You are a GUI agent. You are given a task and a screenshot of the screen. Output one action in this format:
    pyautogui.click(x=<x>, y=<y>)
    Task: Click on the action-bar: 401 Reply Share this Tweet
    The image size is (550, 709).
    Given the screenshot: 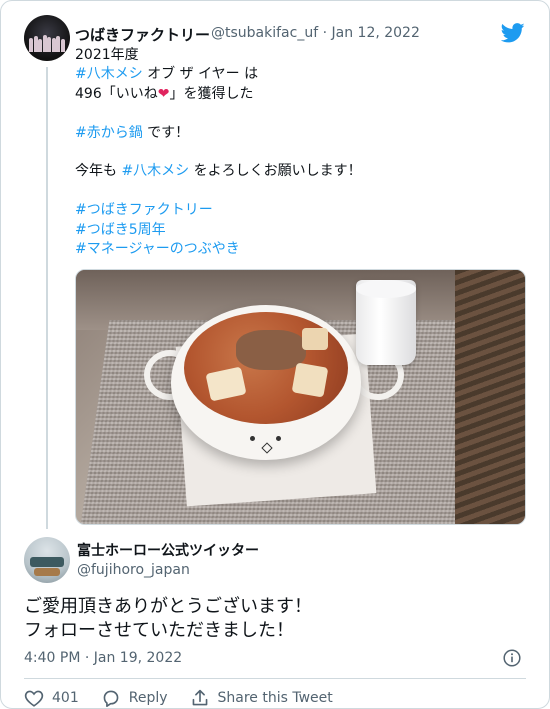 What is the action you would take?
    pyautogui.click(x=189, y=698)
    